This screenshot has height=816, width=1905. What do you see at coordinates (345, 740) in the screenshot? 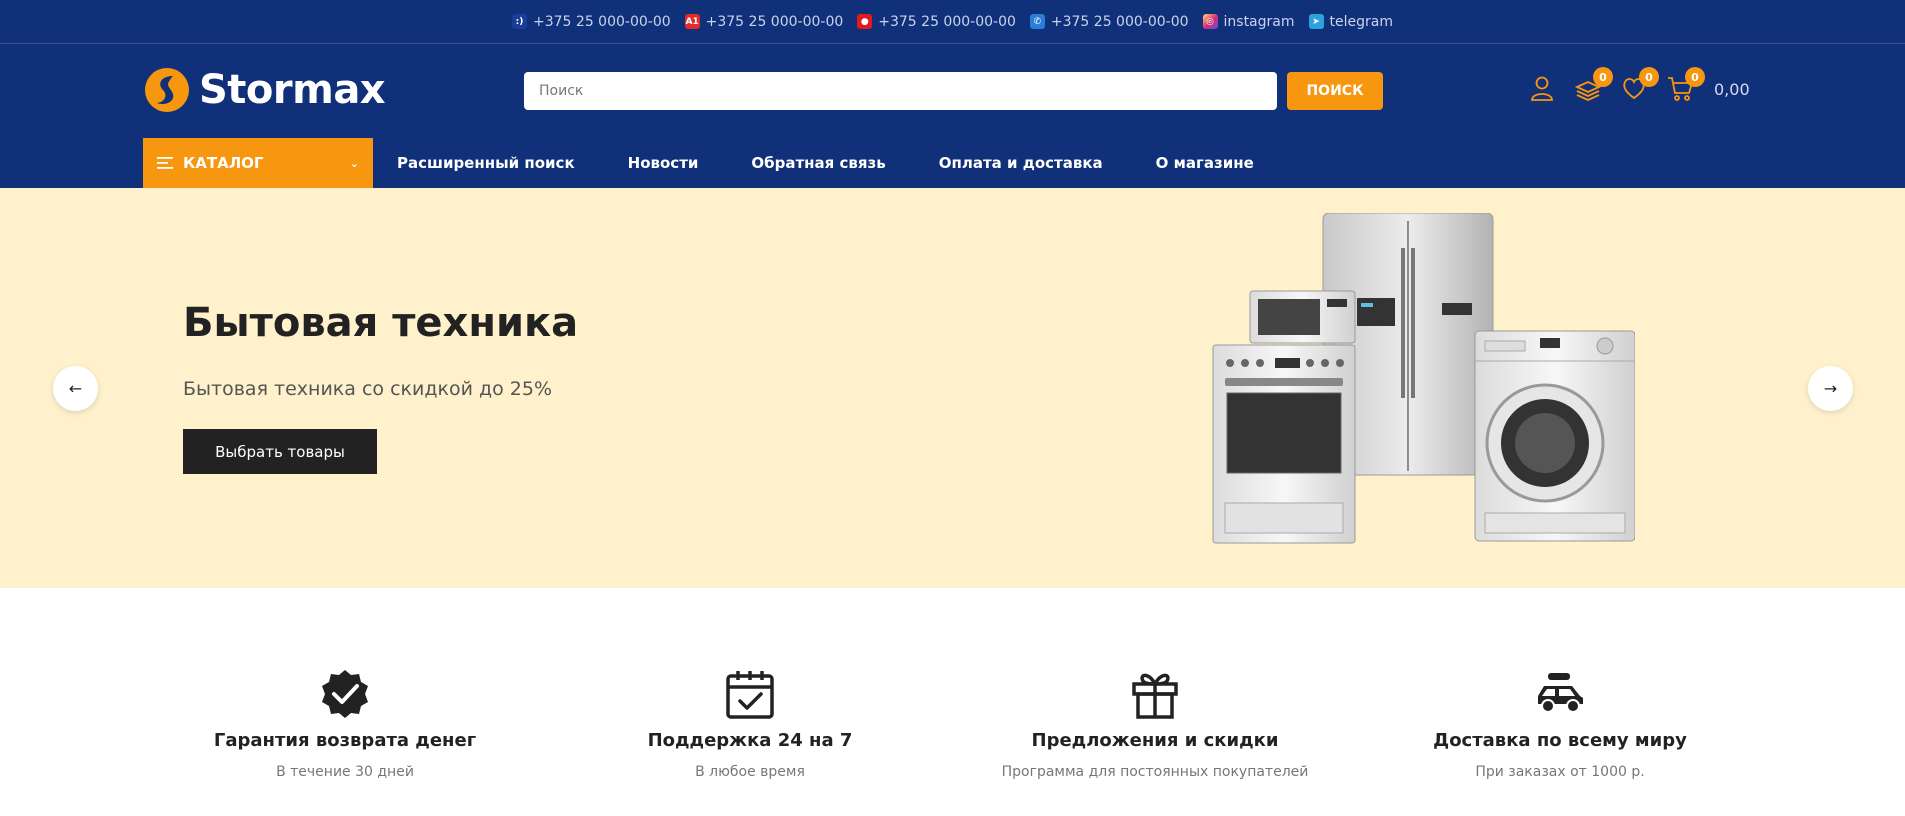
I see `feature-title: Гарантия возврата денег` at bounding box center [345, 740].